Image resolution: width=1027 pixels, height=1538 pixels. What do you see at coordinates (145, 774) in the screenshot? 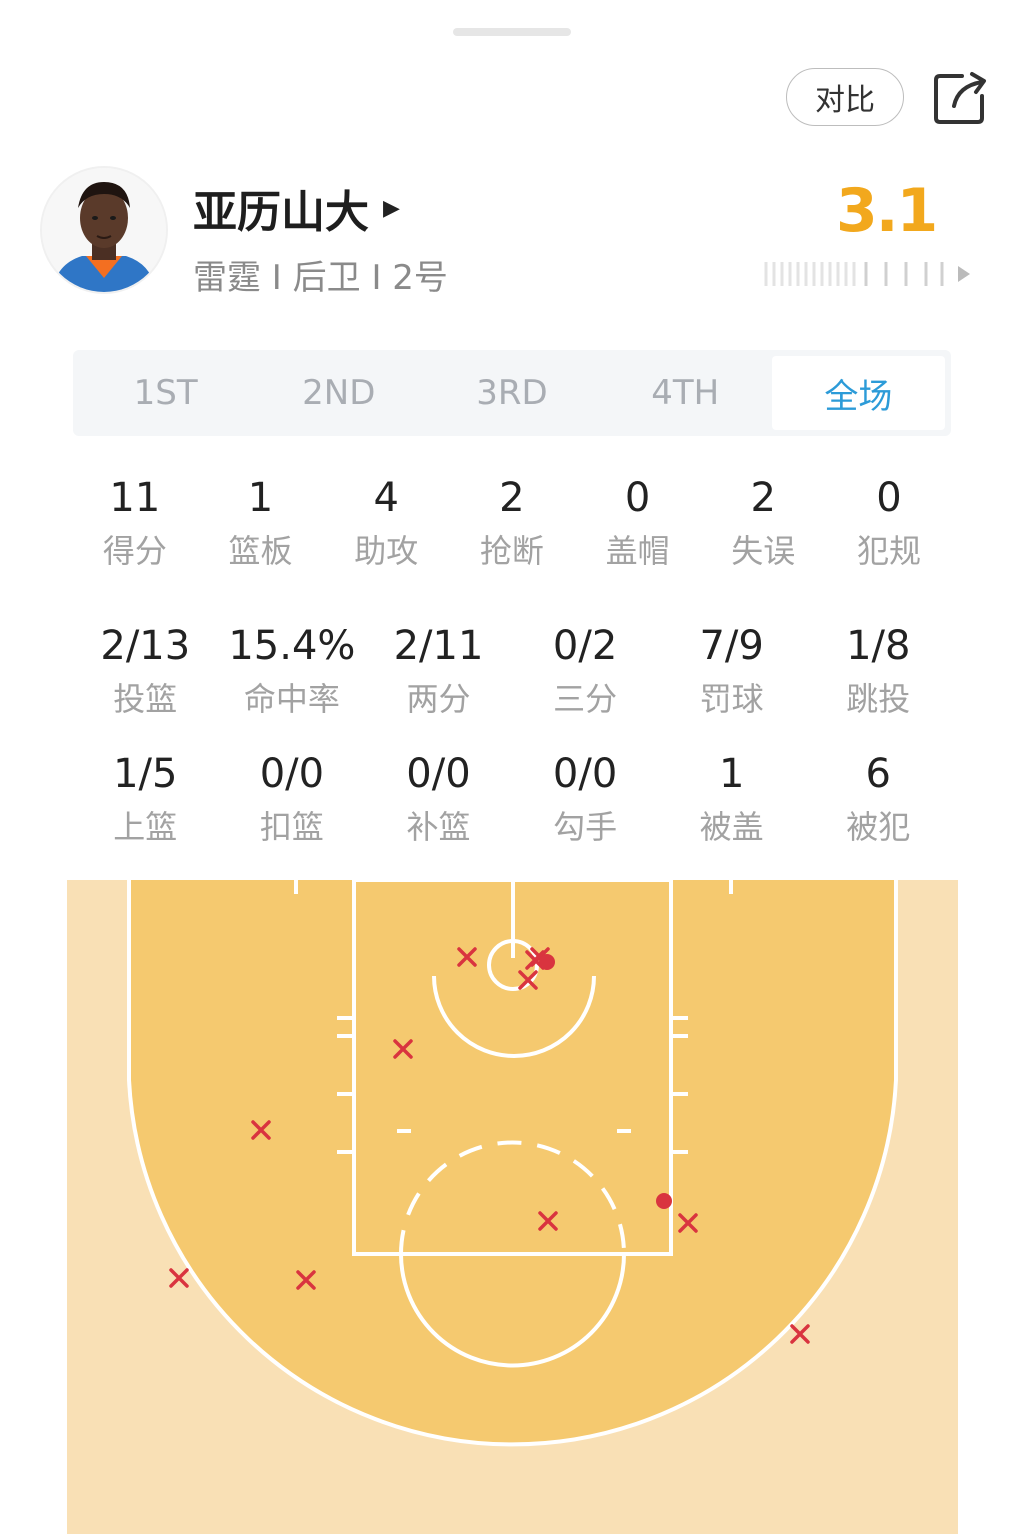
I see `stat-value: 1/5` at bounding box center [145, 774].